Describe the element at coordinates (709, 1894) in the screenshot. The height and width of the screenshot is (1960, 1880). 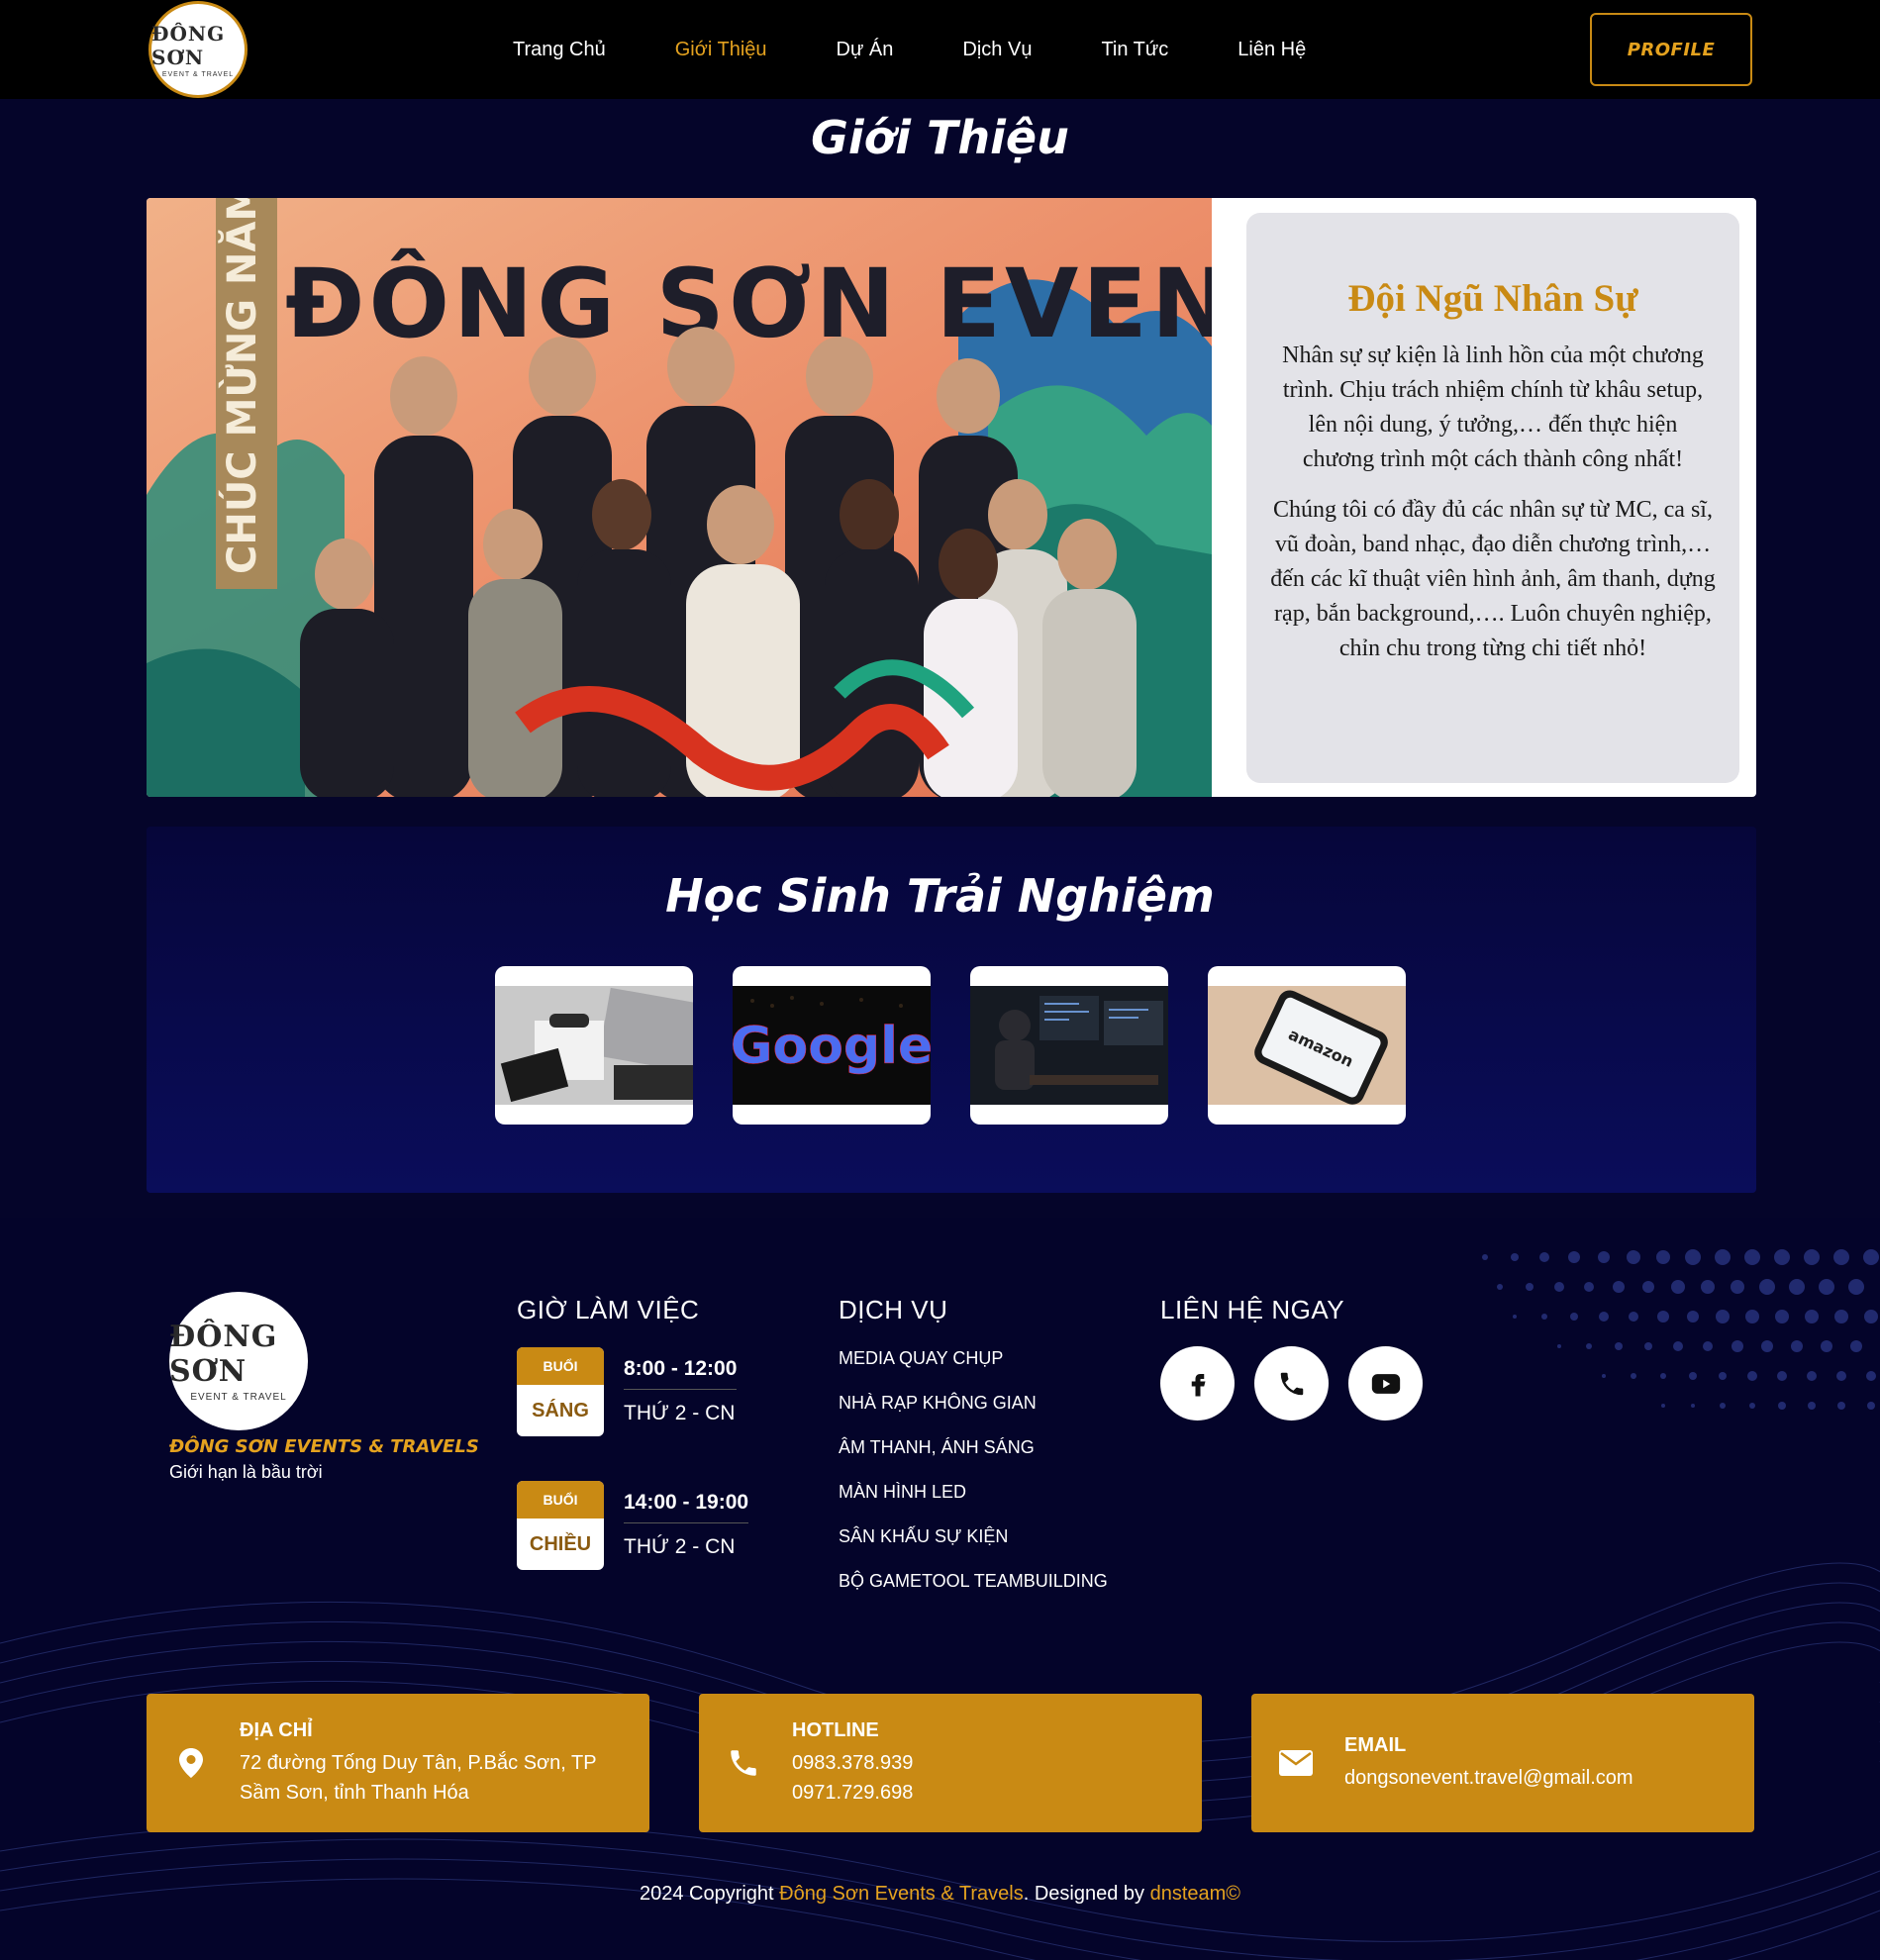
I see `copyright-prefix: 2024 Copyright` at that location.